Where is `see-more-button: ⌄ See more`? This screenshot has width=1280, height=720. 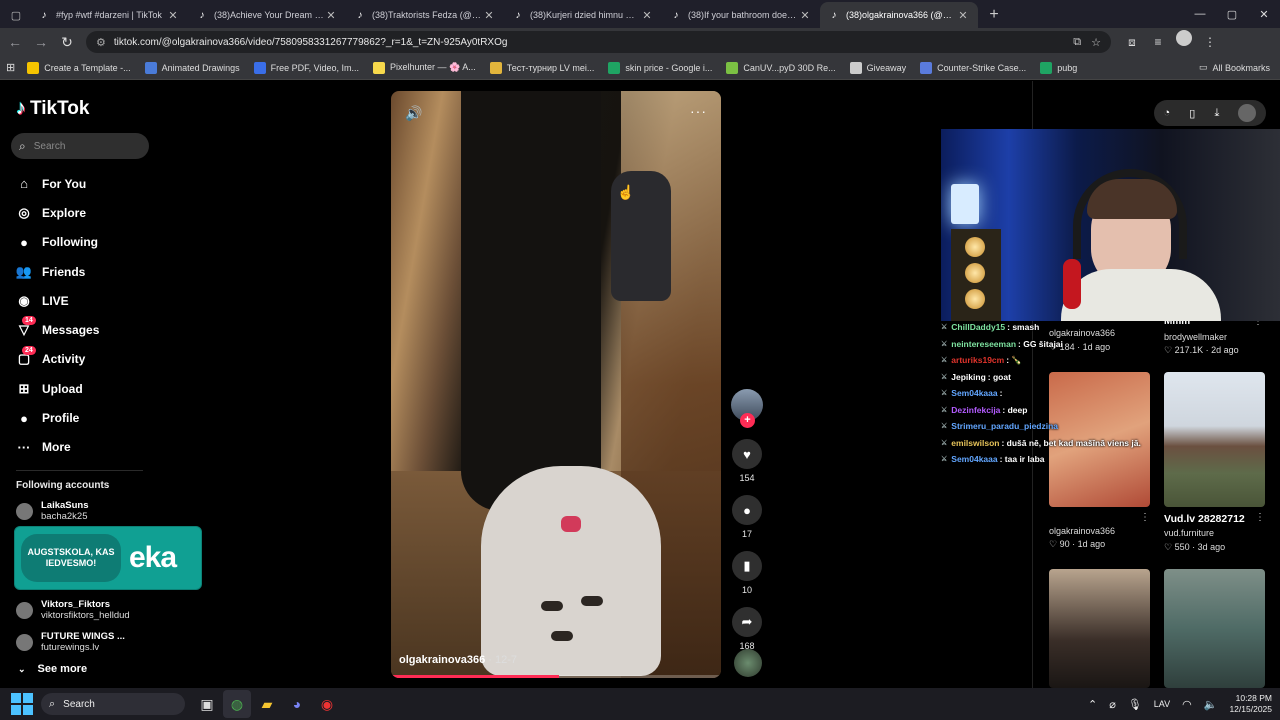 see-more-button: ⌄ See more is located at coordinates (52, 669).